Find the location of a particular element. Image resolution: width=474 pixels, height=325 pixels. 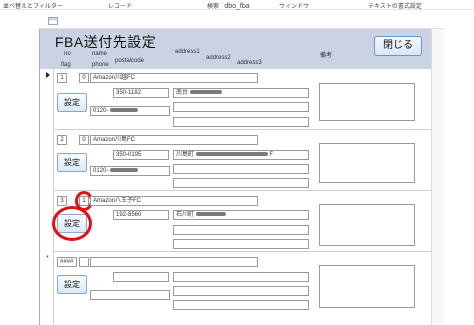

record-2-phone-redaction is located at coordinates (124, 170).